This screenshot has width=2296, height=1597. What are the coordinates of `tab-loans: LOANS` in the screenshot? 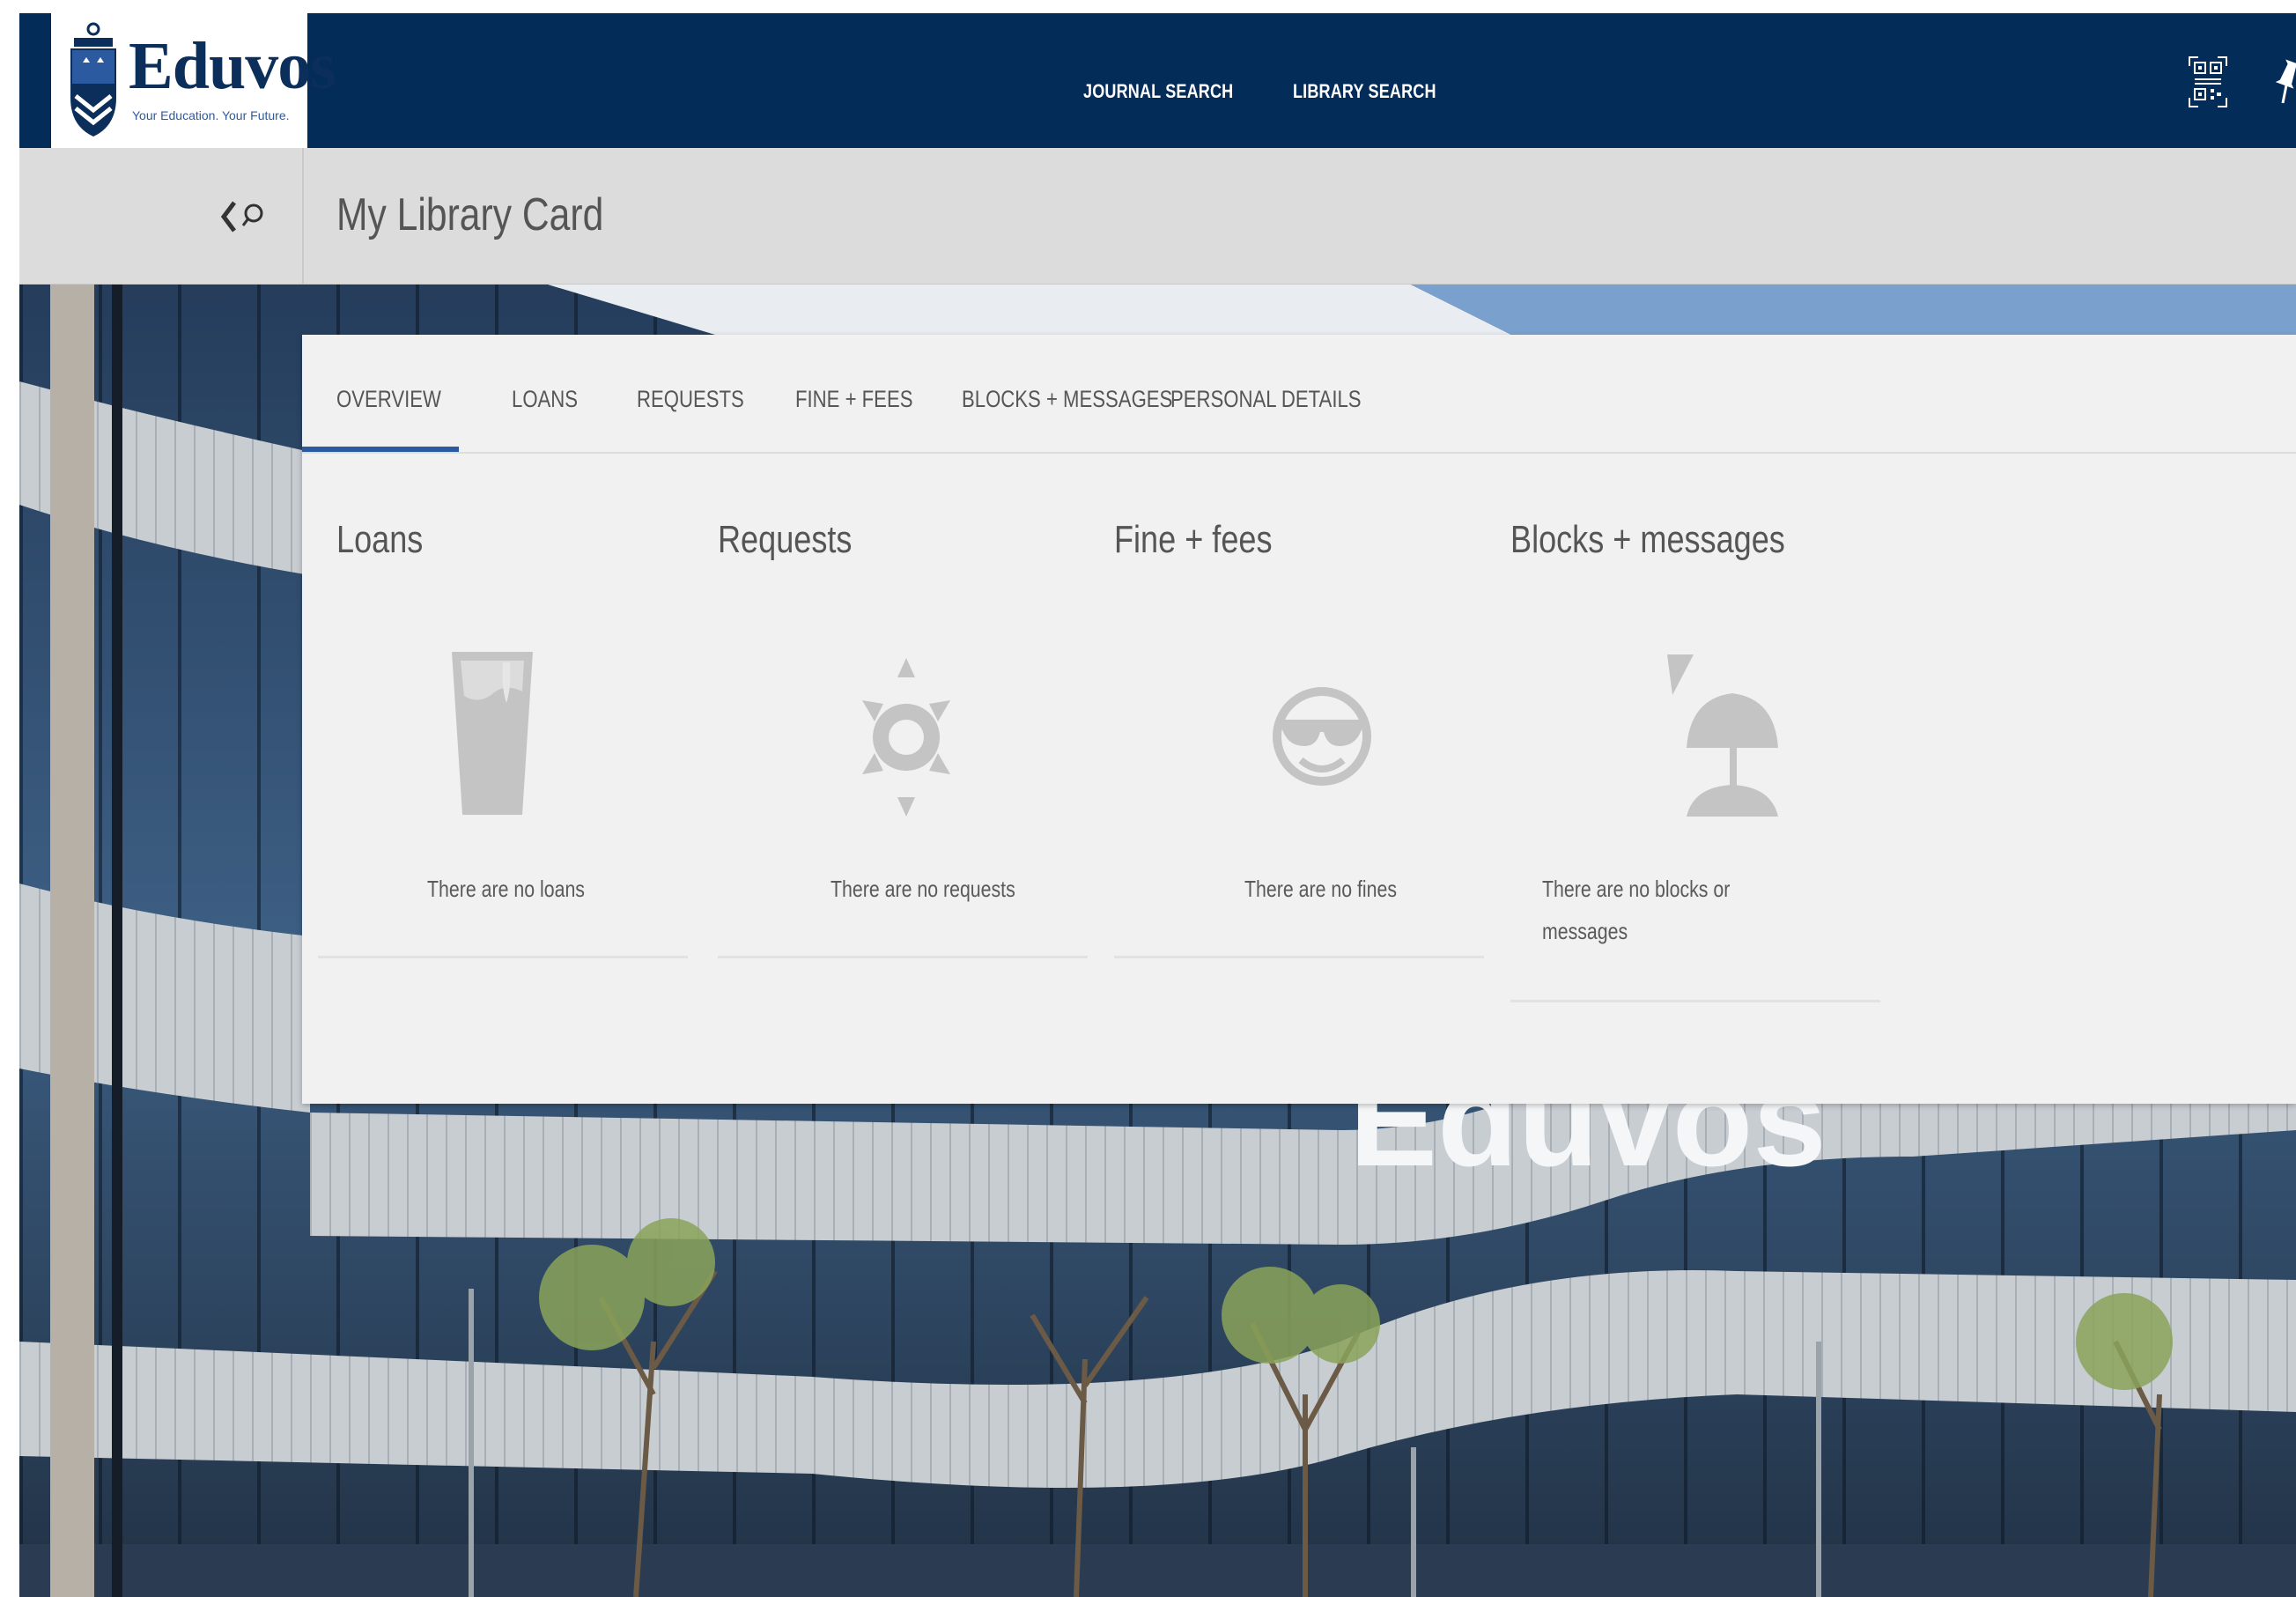 It's located at (545, 399).